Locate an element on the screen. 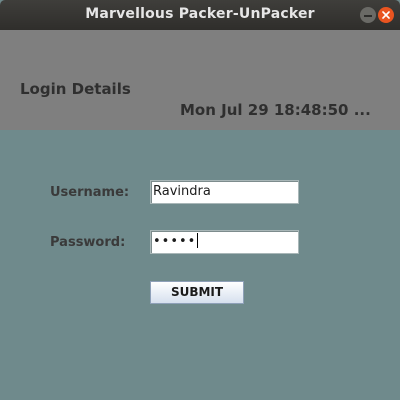  title-bar: Marvellous Packer-UnPacker is located at coordinates (200, 15).